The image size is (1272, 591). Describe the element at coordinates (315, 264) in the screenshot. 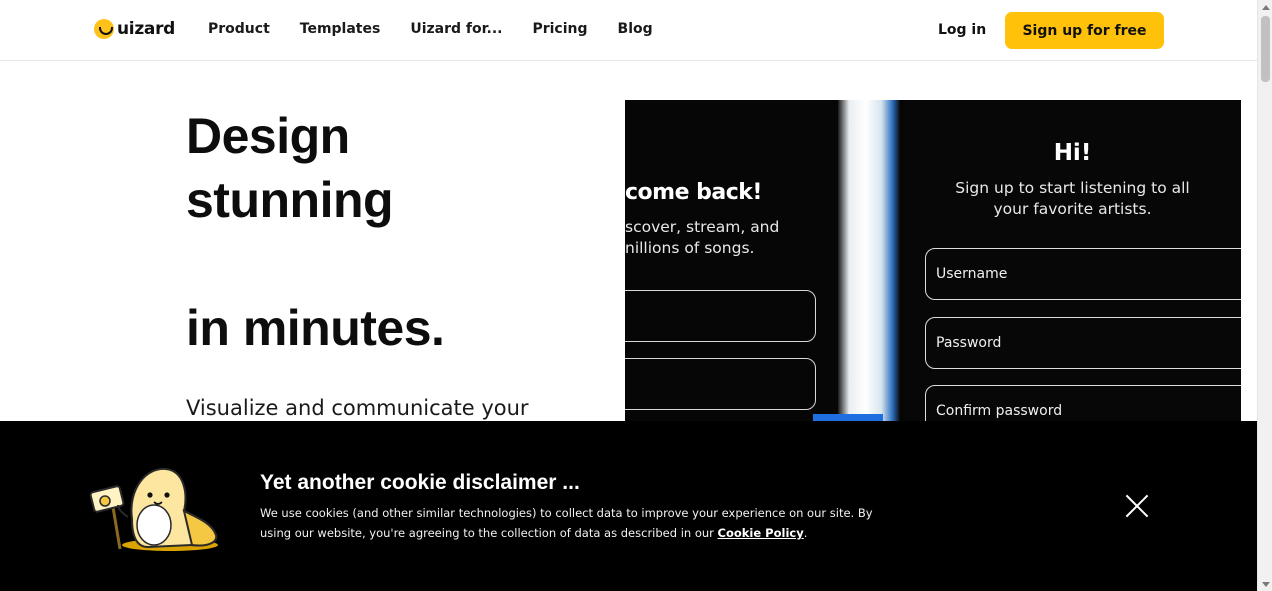

I see `hero-title-line` at that location.